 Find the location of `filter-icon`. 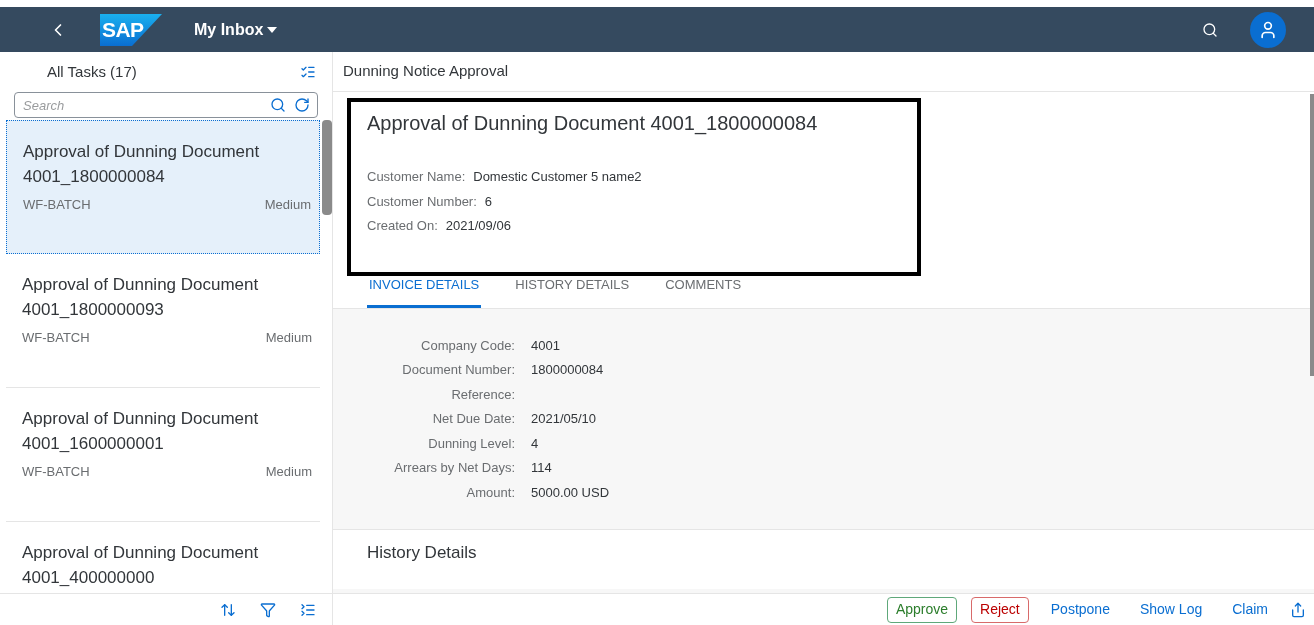

filter-icon is located at coordinates (268, 609).